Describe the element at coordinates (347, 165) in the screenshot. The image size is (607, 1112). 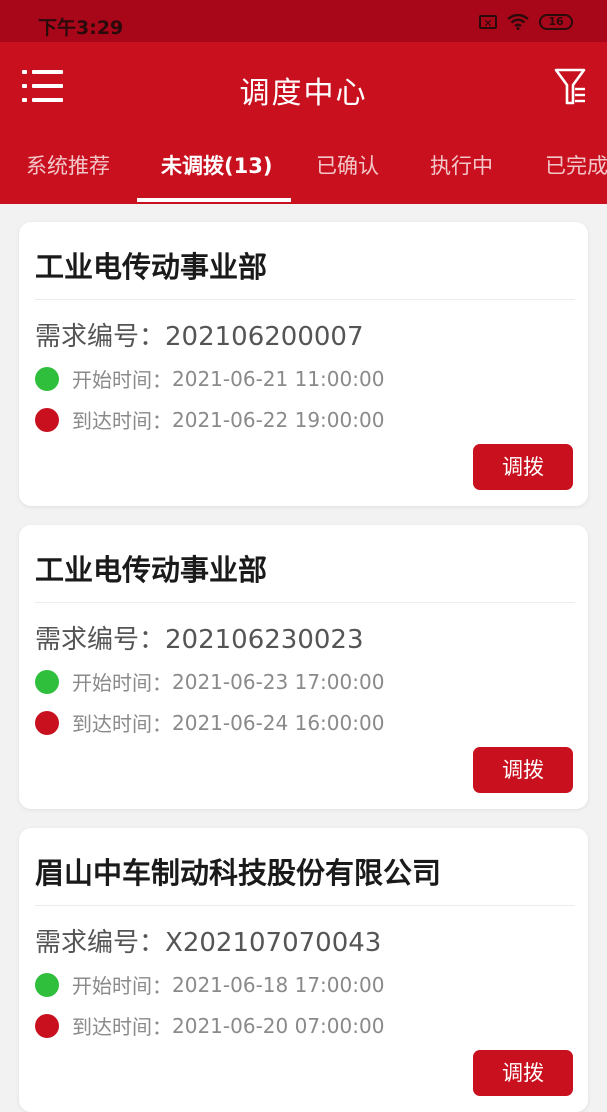
I see `tab-confirmed: 已确认` at that location.